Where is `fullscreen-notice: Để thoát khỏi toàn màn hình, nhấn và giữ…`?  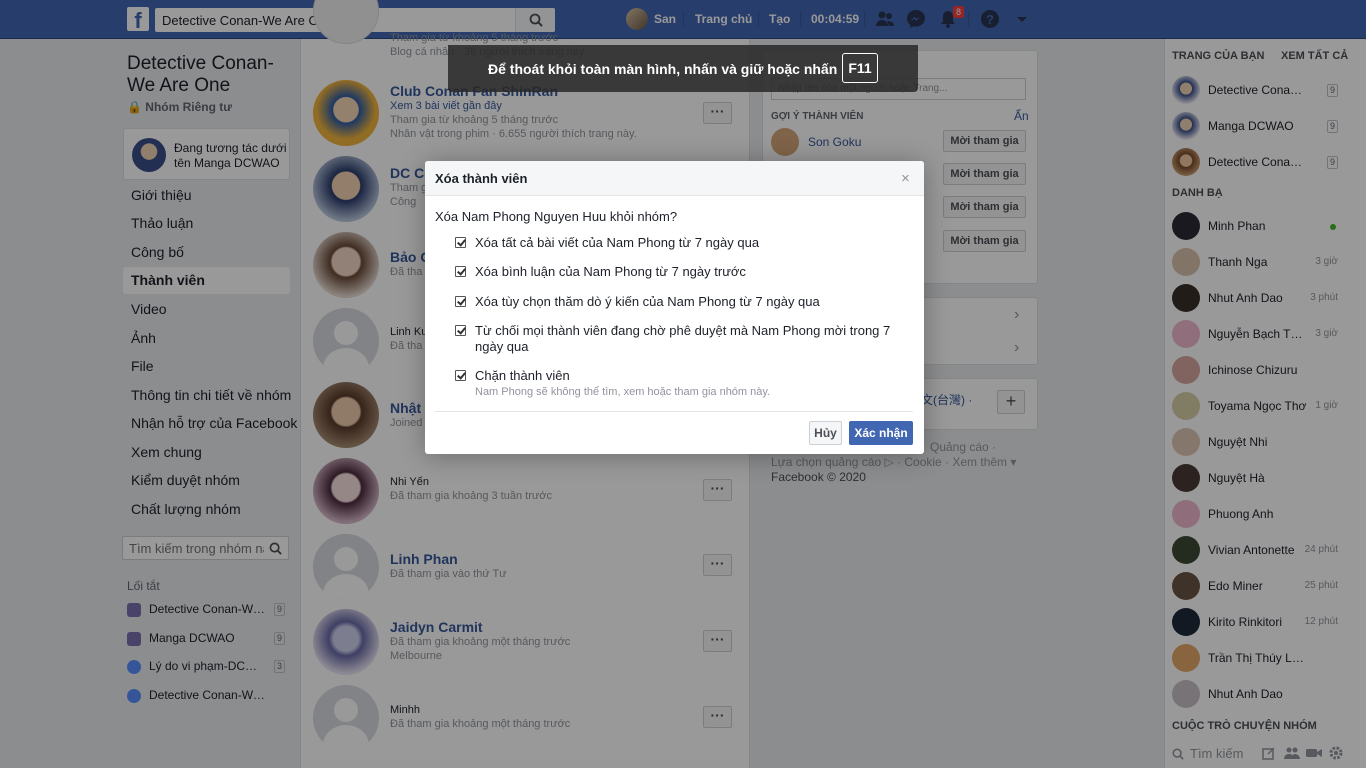 fullscreen-notice: Để thoát khỏi toàn màn hình, nhấn và giữ… is located at coordinates (683, 68).